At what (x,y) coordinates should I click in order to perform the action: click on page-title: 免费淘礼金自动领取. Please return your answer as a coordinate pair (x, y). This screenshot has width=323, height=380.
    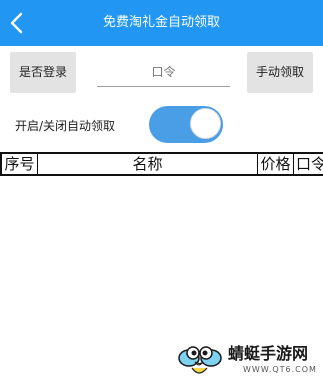
    Looking at the image, I should click on (161, 22).